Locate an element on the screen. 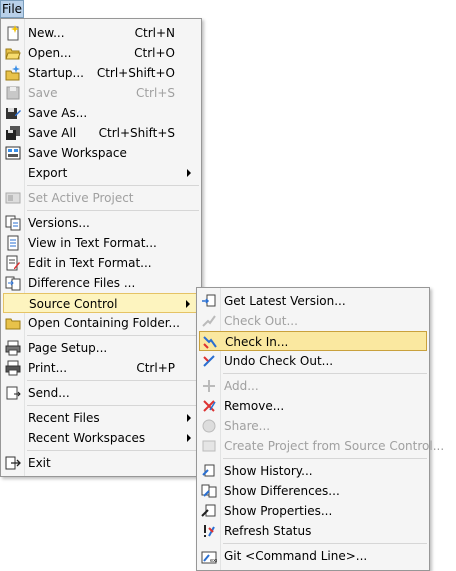 This screenshot has height=571, width=456. save-as-icon is located at coordinates (13, 113).